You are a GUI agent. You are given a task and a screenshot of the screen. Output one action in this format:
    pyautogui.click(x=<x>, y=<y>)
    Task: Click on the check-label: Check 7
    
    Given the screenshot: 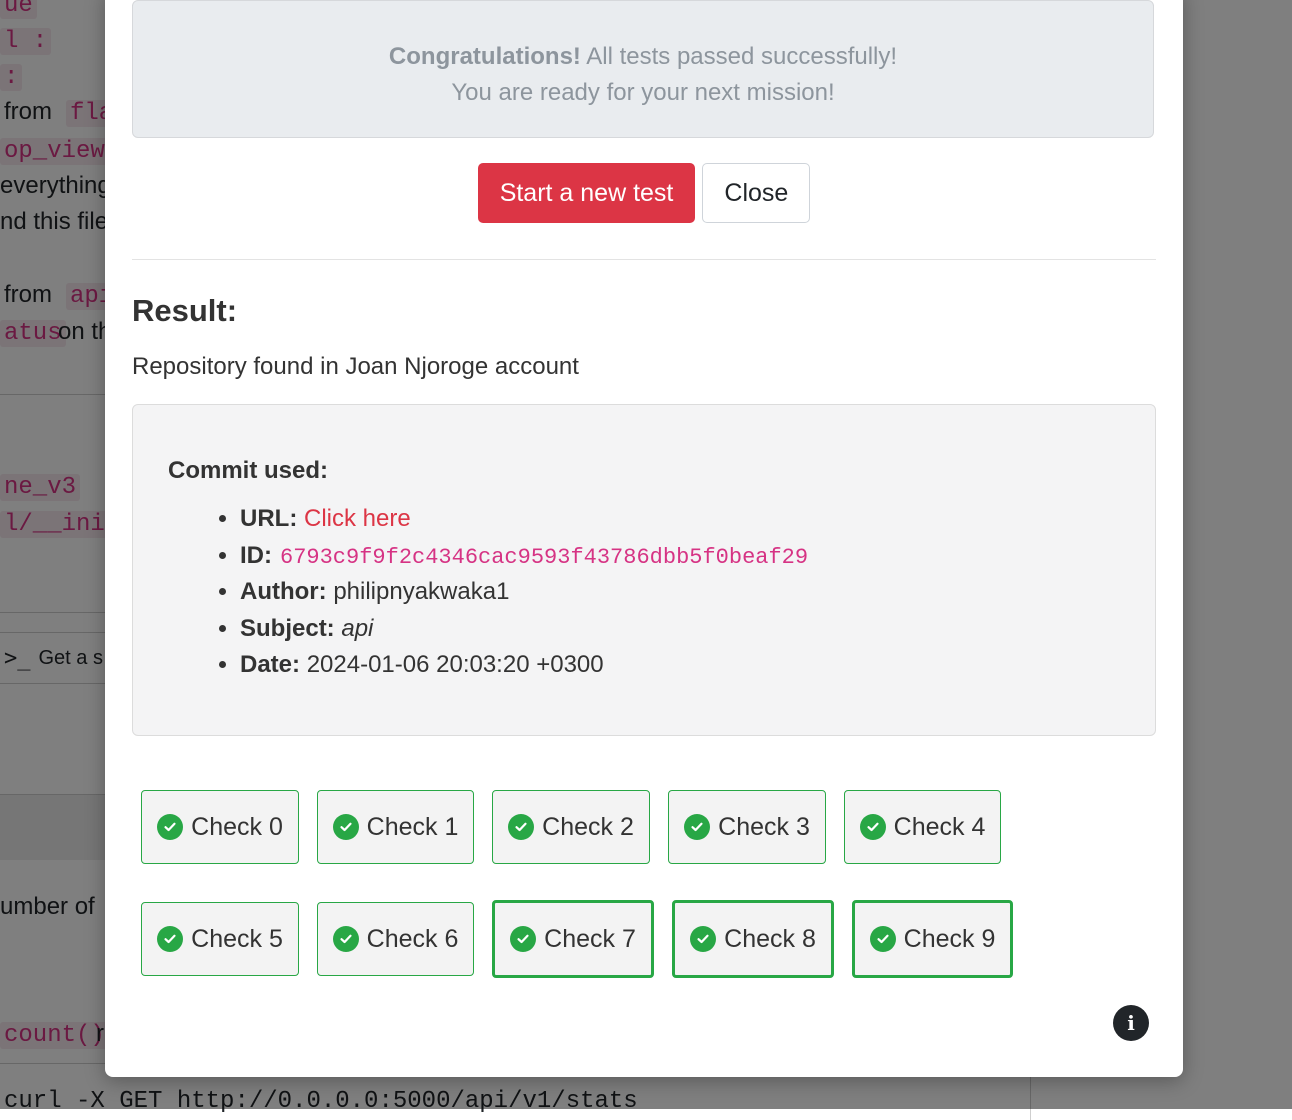 What is the action you would take?
    pyautogui.click(x=590, y=938)
    